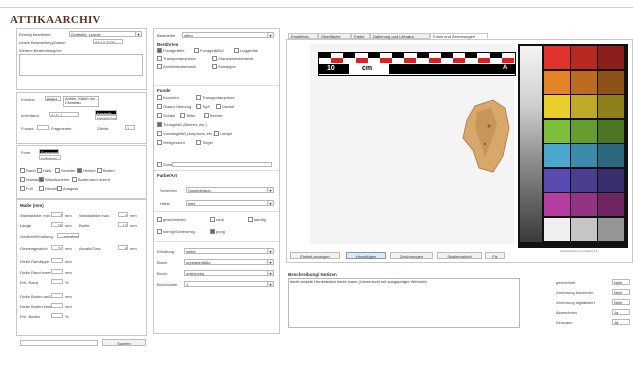 Image resolution: width=633 pixels, height=378 pixels. Describe the element at coordinates (176, 67) in the screenshot. I see `checkbox-item: Architekturkeramik` at that location.